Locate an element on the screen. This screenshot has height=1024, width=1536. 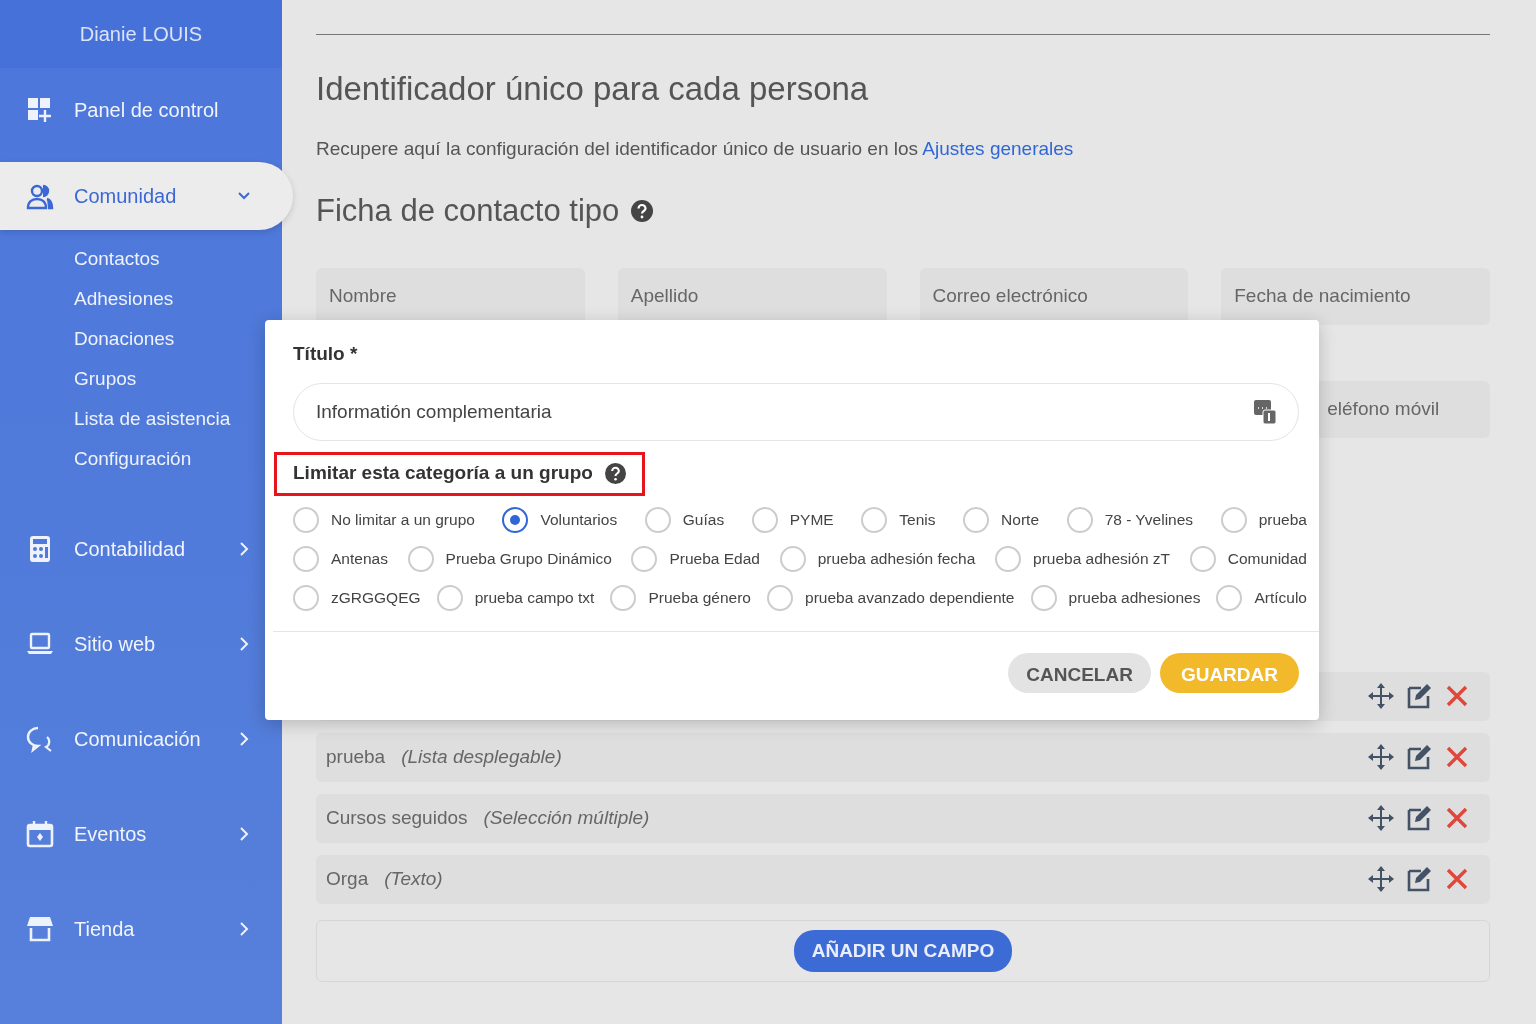
grid-icon is located at coordinates (40, 110).